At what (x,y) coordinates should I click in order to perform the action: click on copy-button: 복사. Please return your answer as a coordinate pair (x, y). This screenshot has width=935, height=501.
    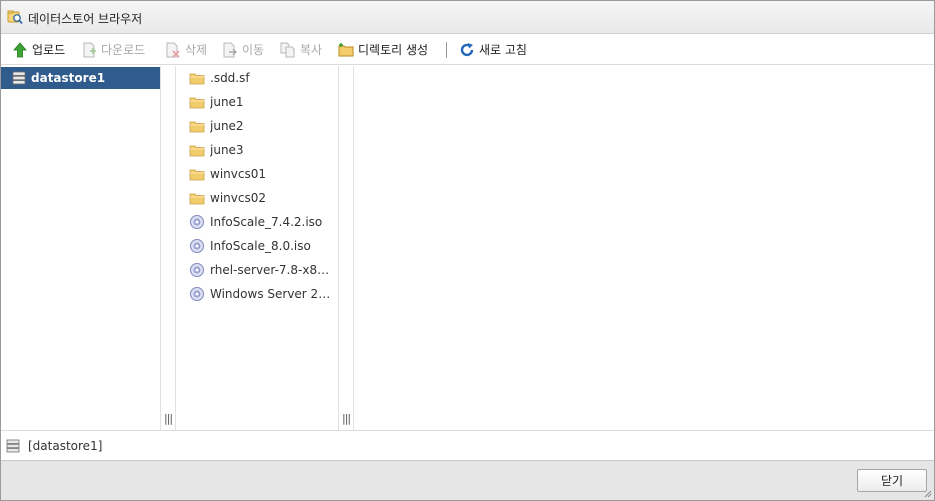
    Looking at the image, I should click on (301, 49).